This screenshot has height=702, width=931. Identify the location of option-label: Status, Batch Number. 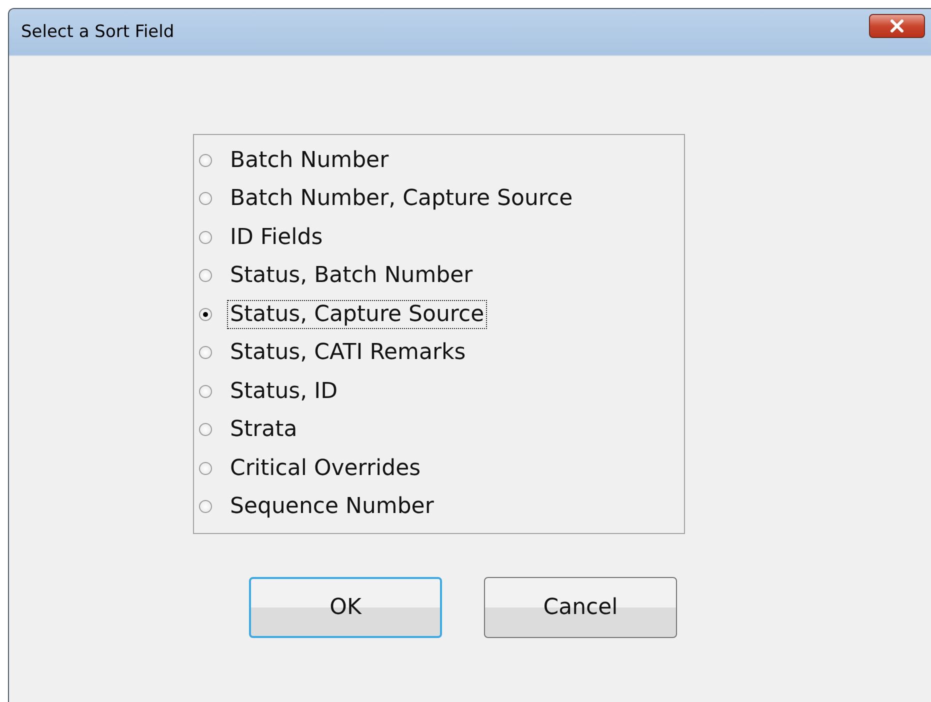
(351, 275).